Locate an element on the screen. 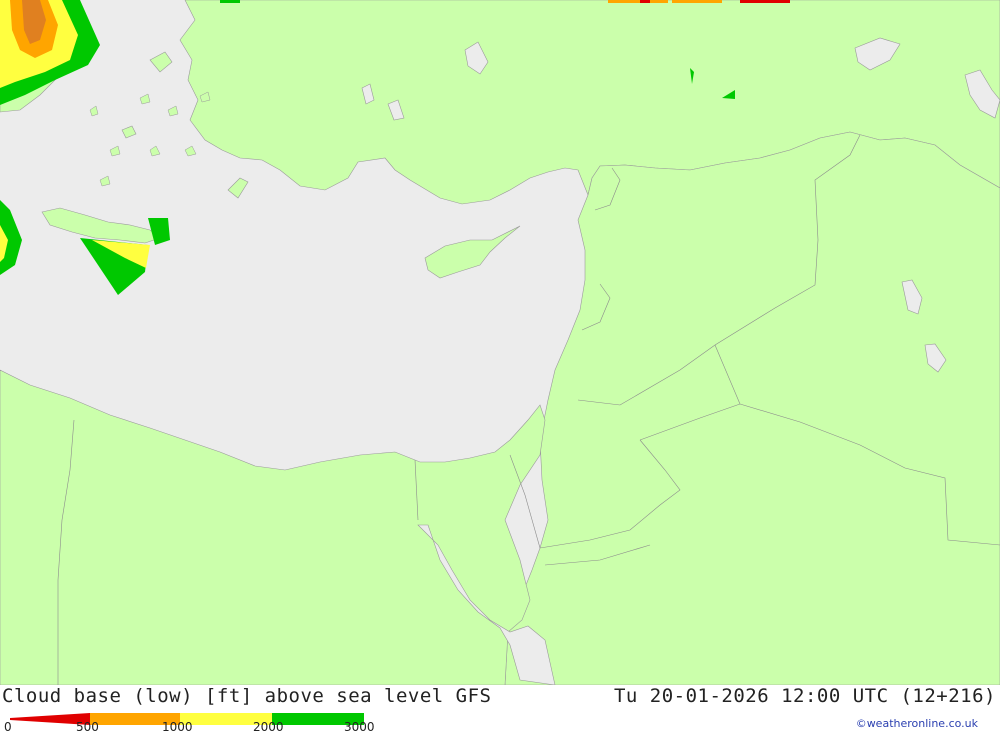 This screenshot has height=734, width=1000. credit-link: ©weatheronline.co.uk is located at coordinates (917, 723).